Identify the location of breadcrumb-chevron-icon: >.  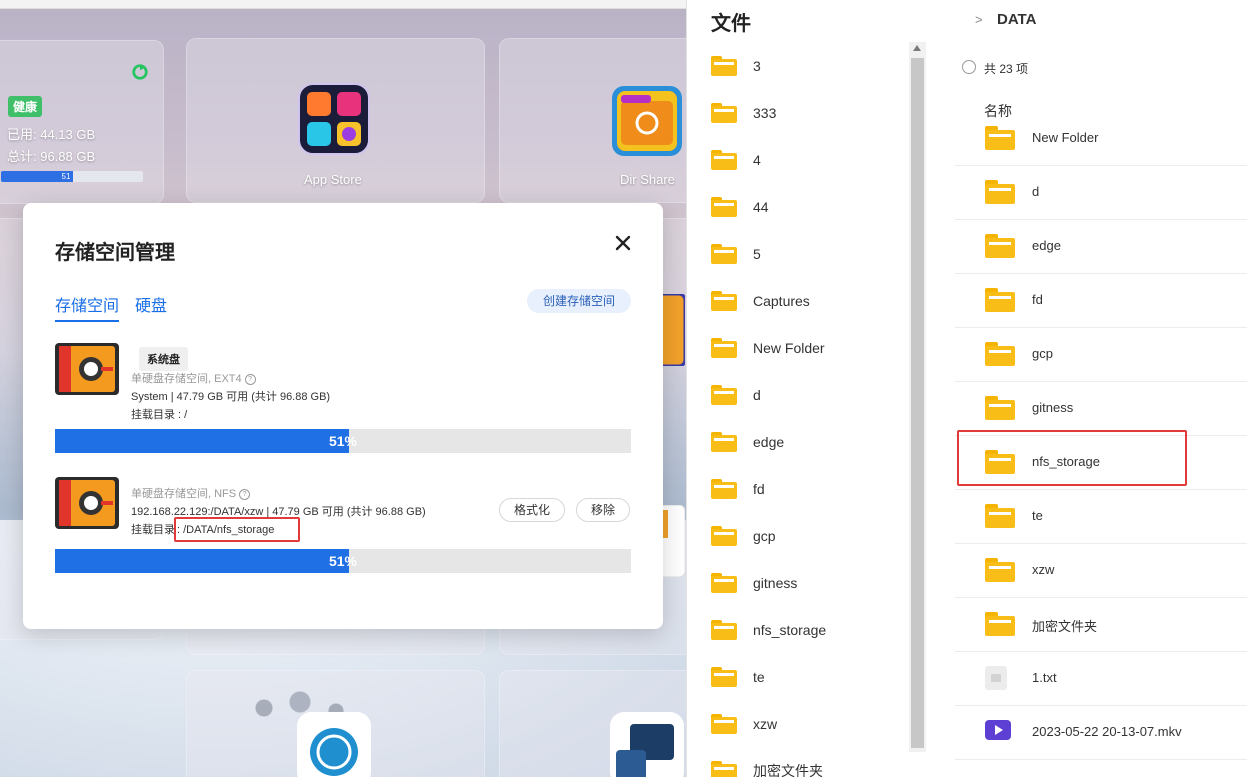
(979, 19).